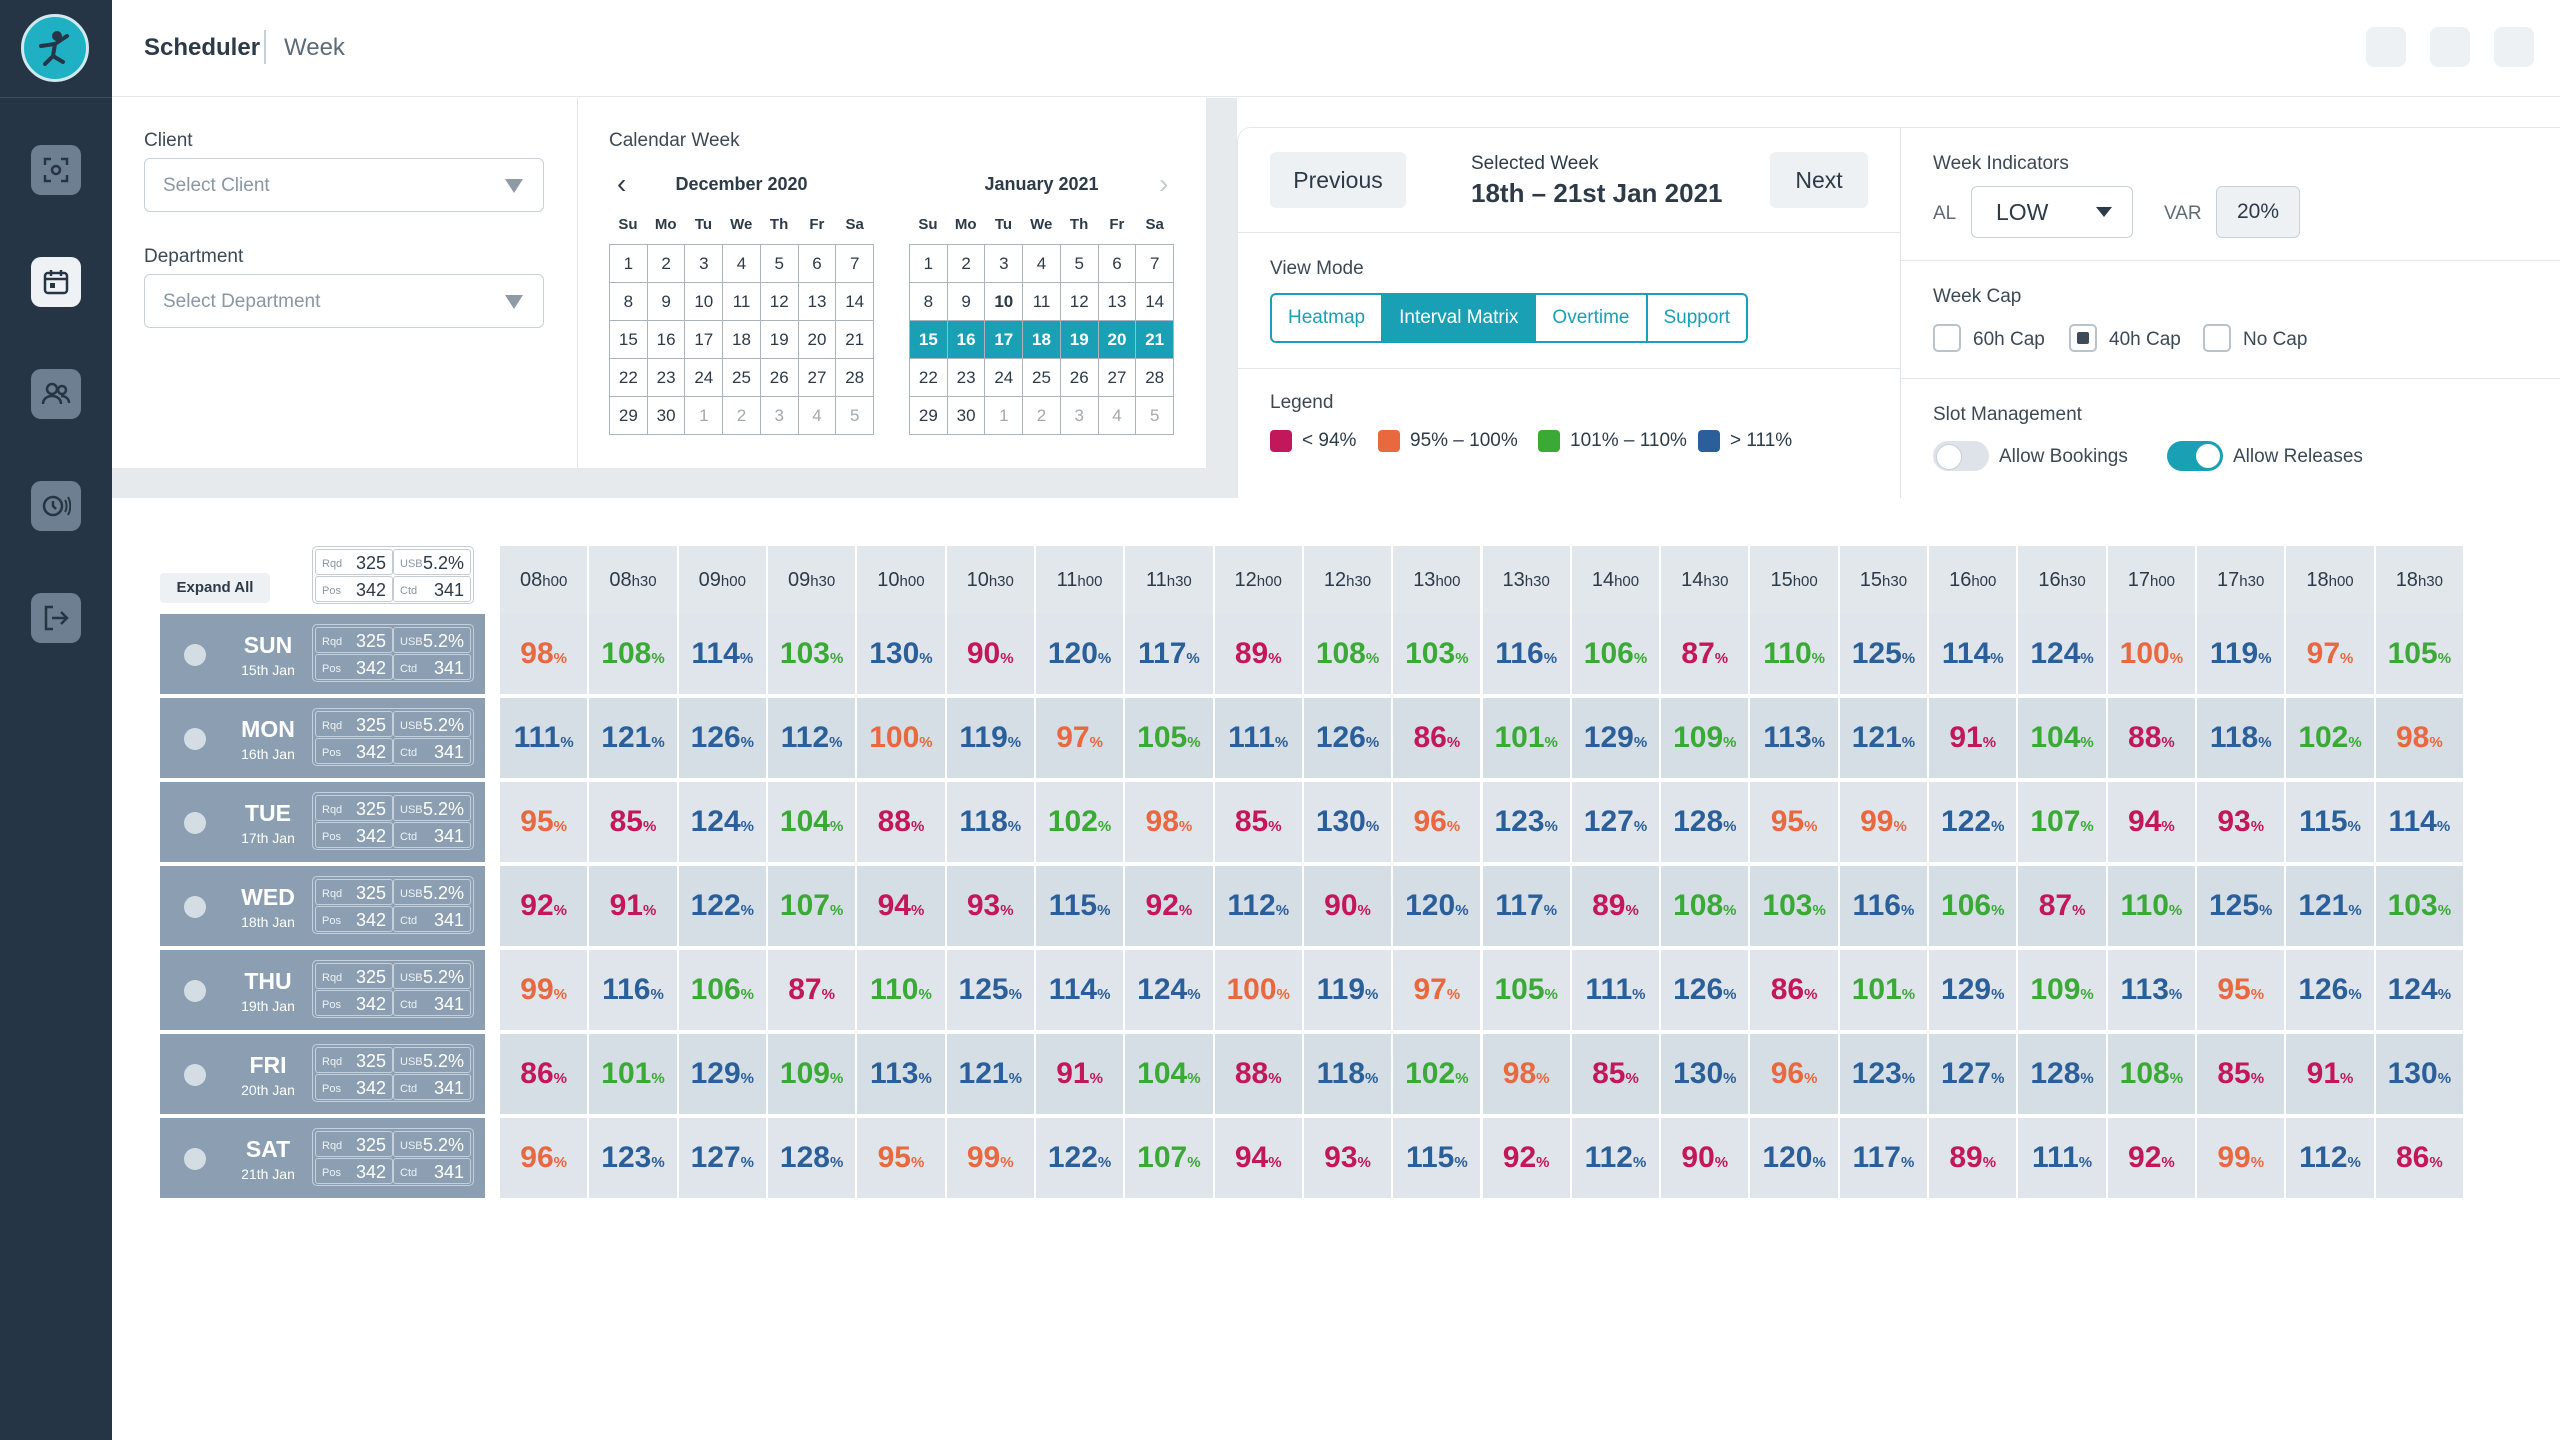  What do you see at coordinates (344, 185) in the screenshot?
I see `client-select: Select Client` at bounding box center [344, 185].